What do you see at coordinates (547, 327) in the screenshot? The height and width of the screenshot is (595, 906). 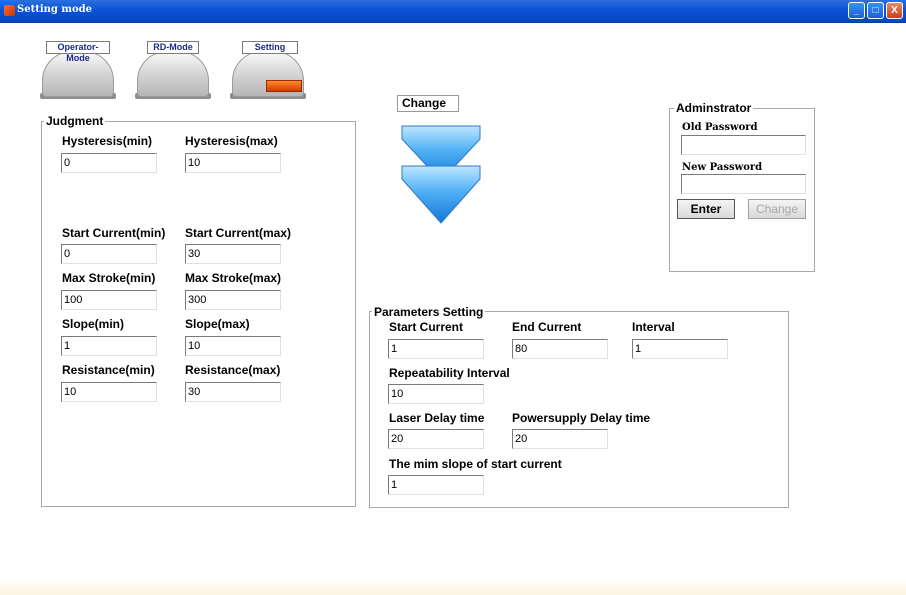 I see `end-current-label: End Current` at bounding box center [547, 327].